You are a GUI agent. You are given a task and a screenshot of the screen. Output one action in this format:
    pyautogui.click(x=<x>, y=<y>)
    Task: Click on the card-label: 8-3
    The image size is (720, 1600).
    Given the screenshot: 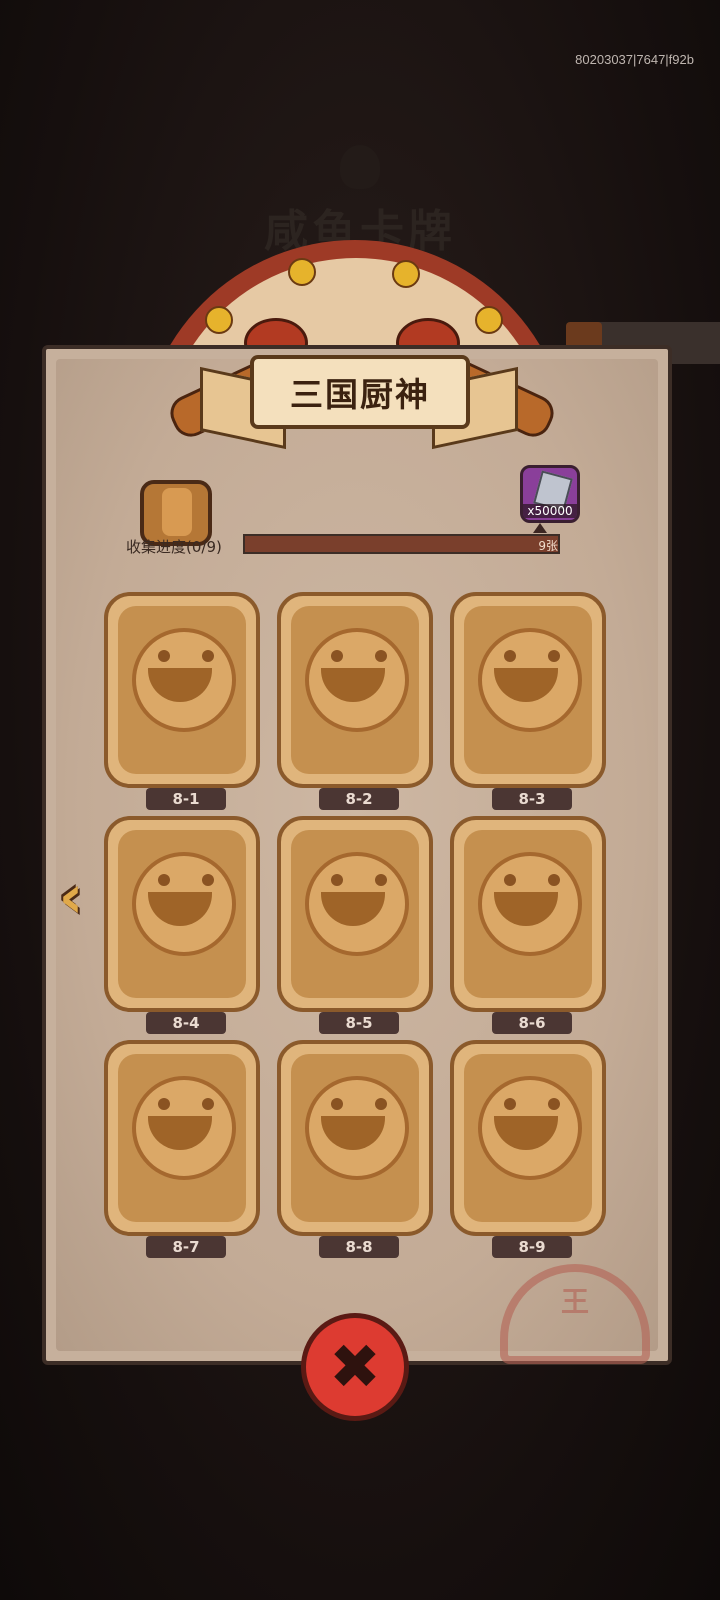 What is the action you would take?
    pyautogui.click(x=532, y=799)
    